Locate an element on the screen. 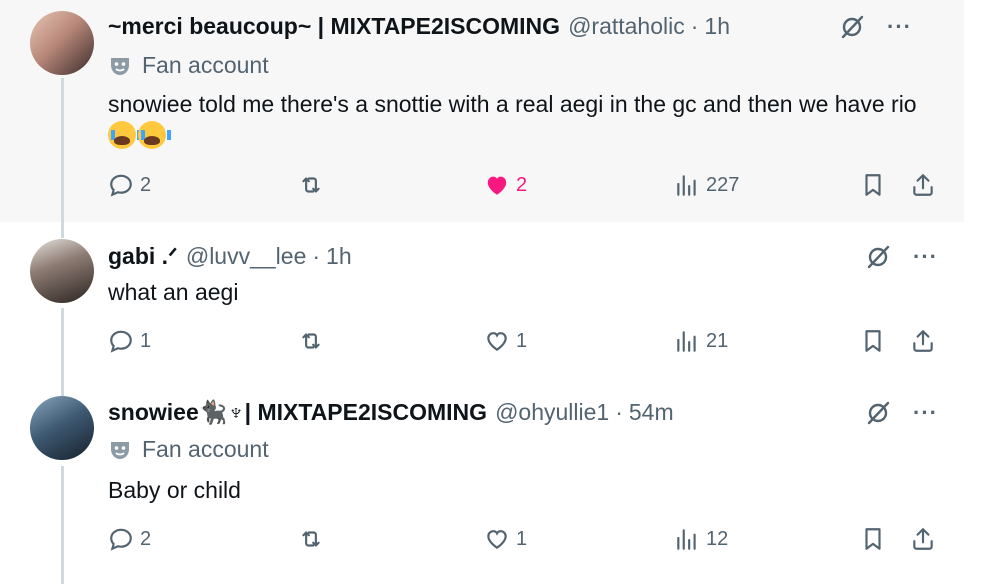  views-button: 227 is located at coordinates (706, 185).